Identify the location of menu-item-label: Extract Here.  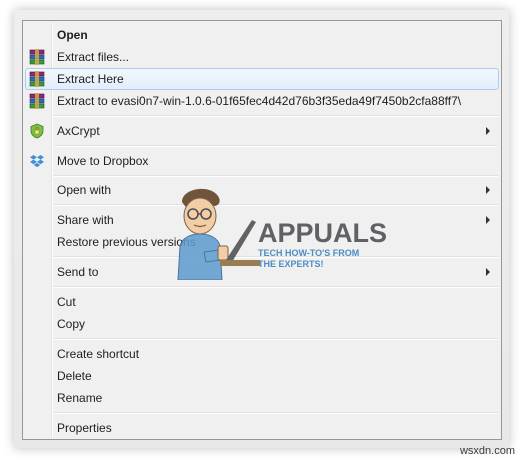
(90, 79).